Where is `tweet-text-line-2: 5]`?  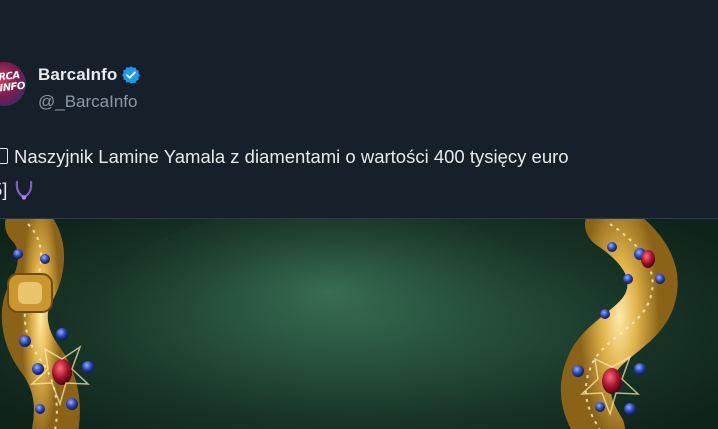
tweet-text-line-2: 5] is located at coordinates (359, 189).